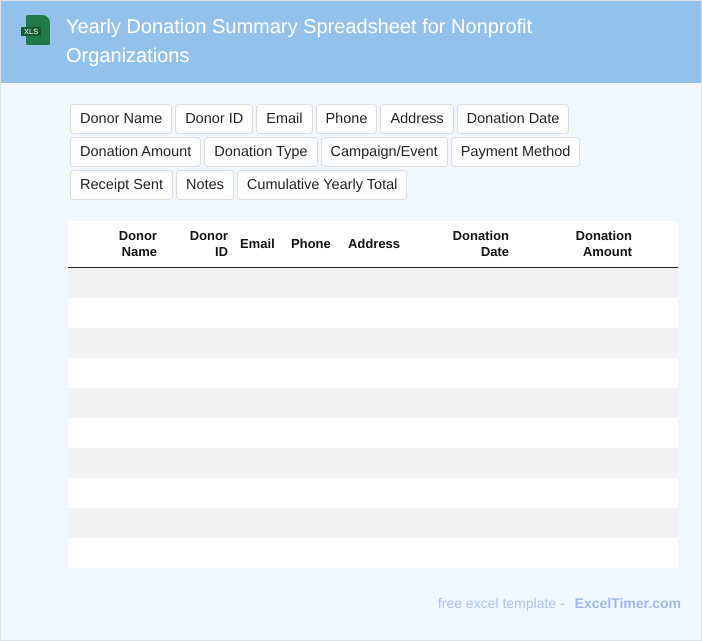 This screenshot has height=641, width=702. I want to click on field-tag: Donation Amount, so click(136, 152).